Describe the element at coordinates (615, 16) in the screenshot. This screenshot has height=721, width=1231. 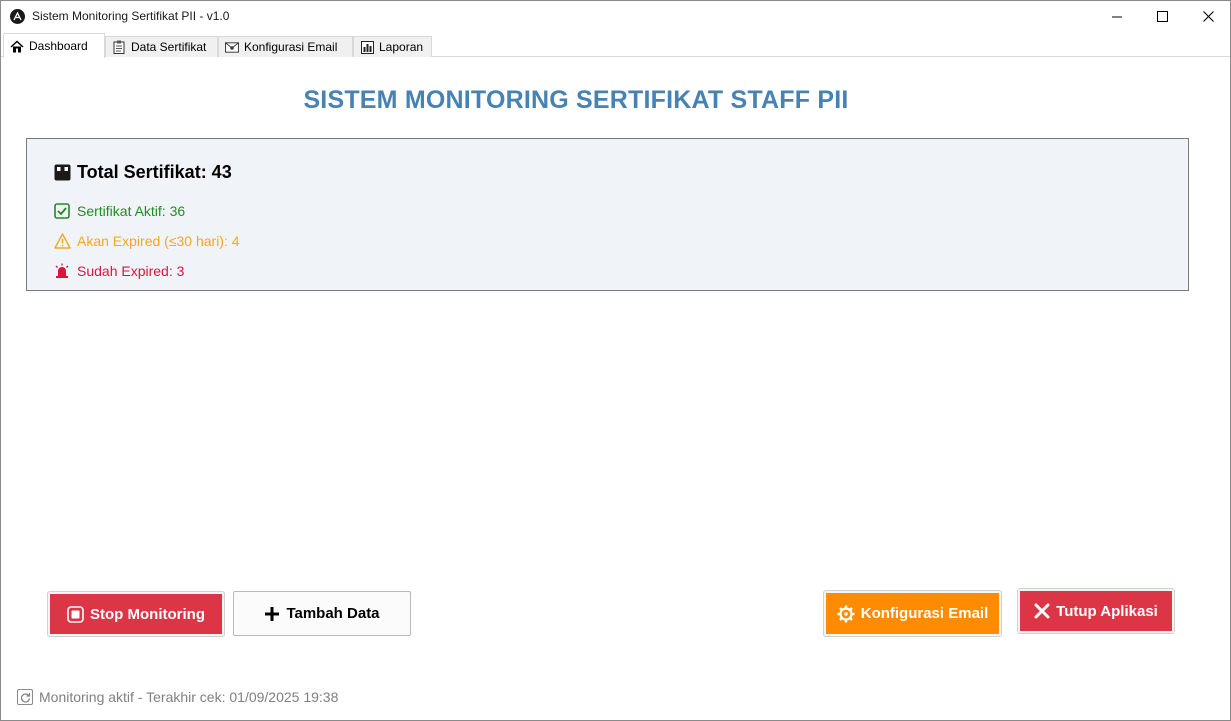
I see `title-bar: Sistem Monitoring Sertifikat PII - v1.0` at that location.